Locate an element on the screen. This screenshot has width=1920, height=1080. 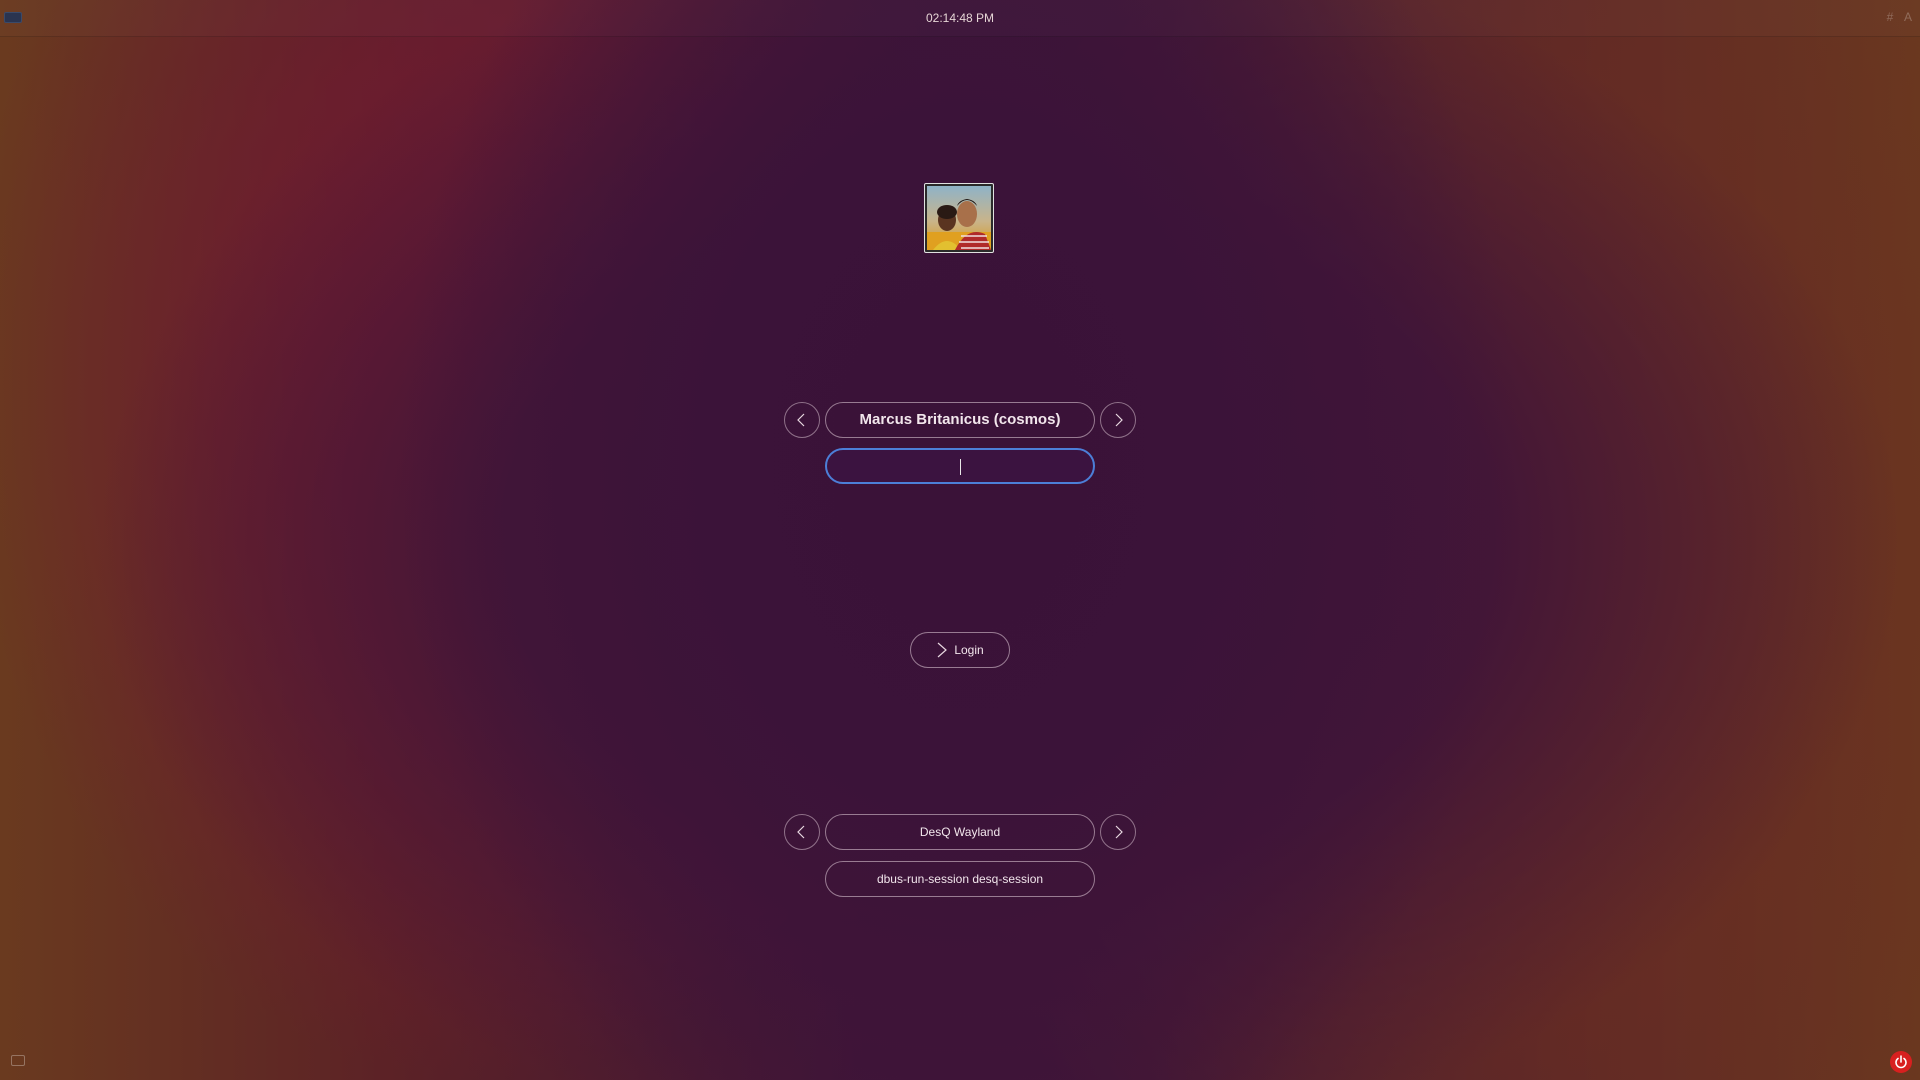
clock: 02:14:48 PM is located at coordinates (960, 18).